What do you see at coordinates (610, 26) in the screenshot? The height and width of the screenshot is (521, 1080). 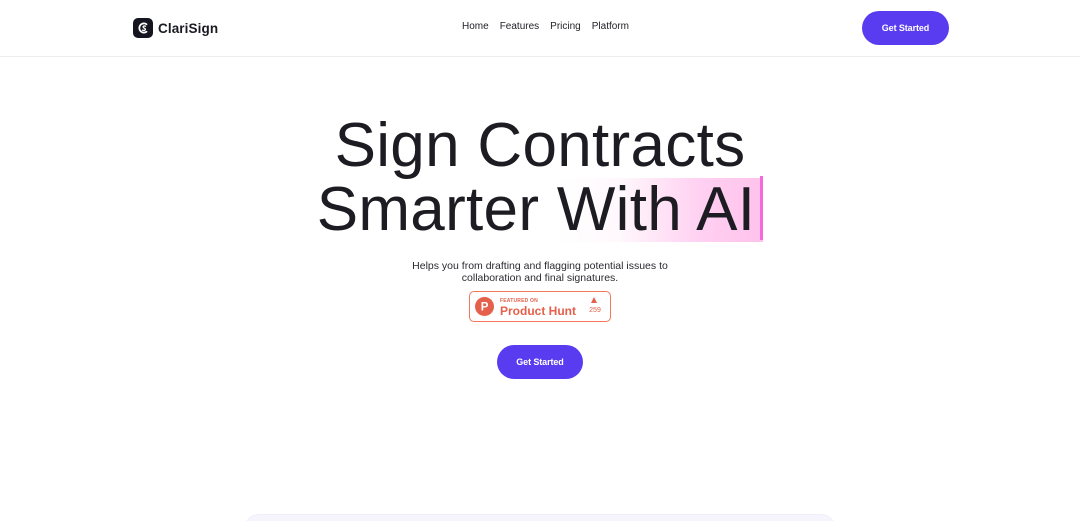 I see `nav-link-platform: Platform` at bounding box center [610, 26].